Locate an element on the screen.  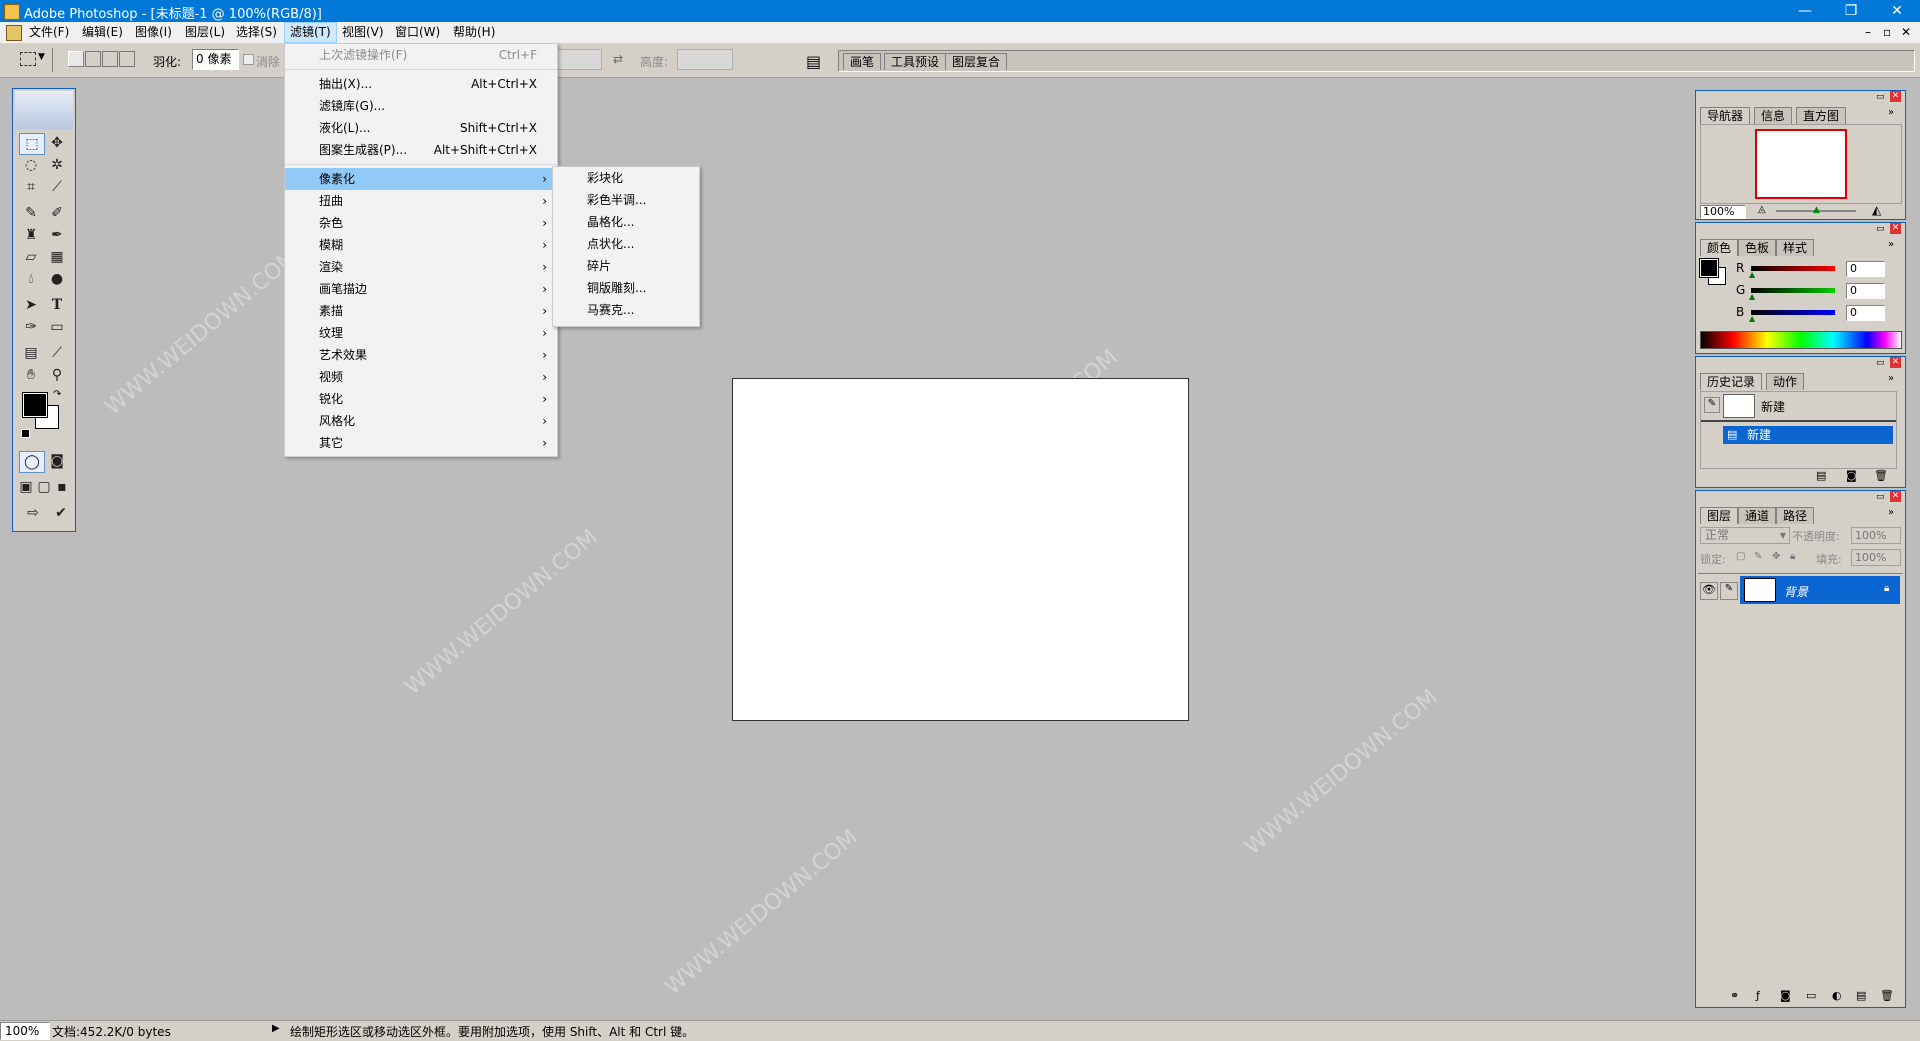
well-tab-brushes: 画笔 is located at coordinates (862, 61).